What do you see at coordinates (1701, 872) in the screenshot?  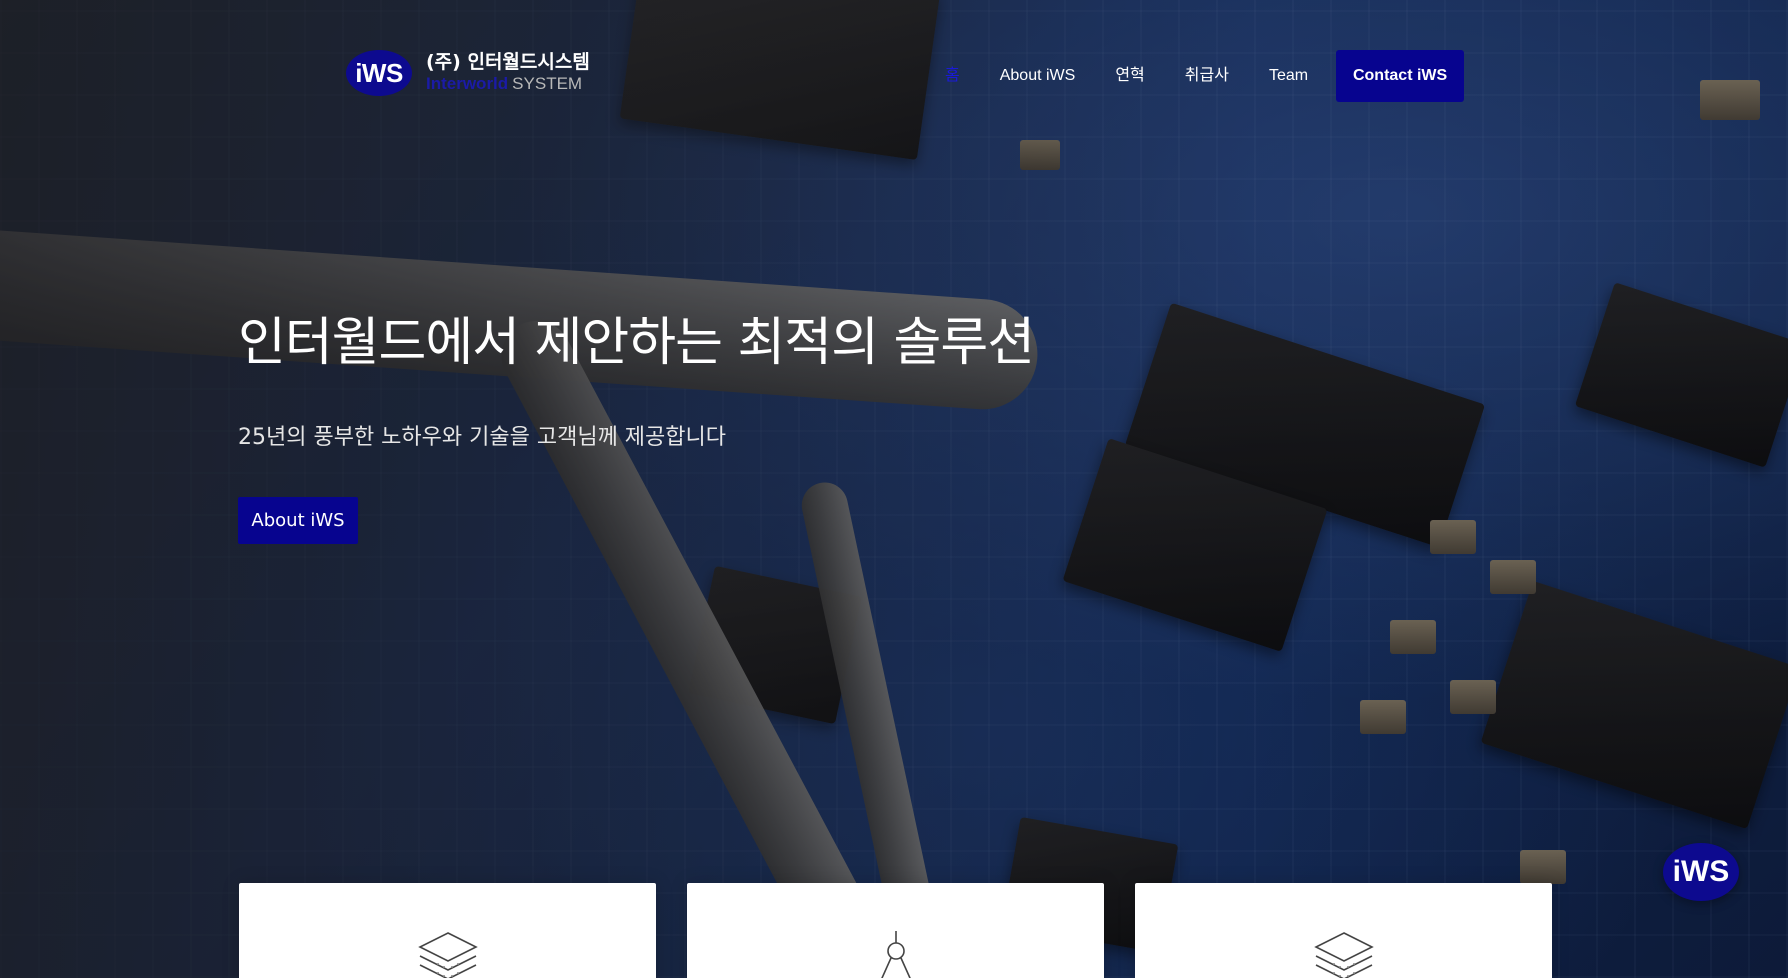 I see `floating-iws-badge: iWS` at bounding box center [1701, 872].